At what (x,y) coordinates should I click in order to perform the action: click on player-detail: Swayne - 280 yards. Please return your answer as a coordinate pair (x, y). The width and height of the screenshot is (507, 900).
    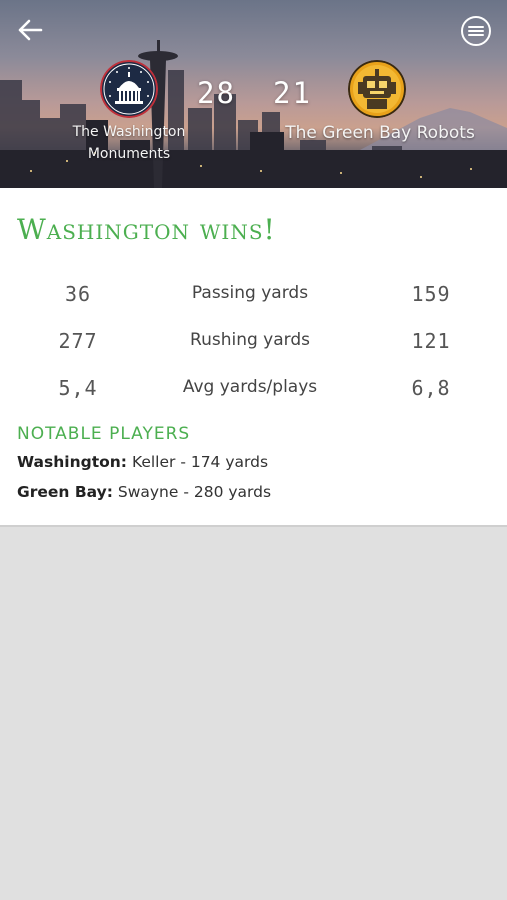
    Looking at the image, I should click on (194, 492).